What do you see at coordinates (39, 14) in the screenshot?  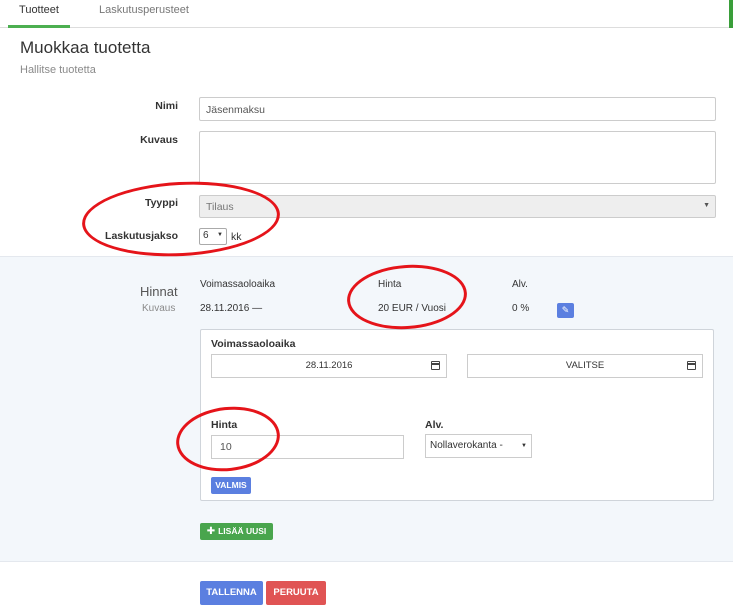 I see `tab-tuotteet: Tuotteet` at bounding box center [39, 14].